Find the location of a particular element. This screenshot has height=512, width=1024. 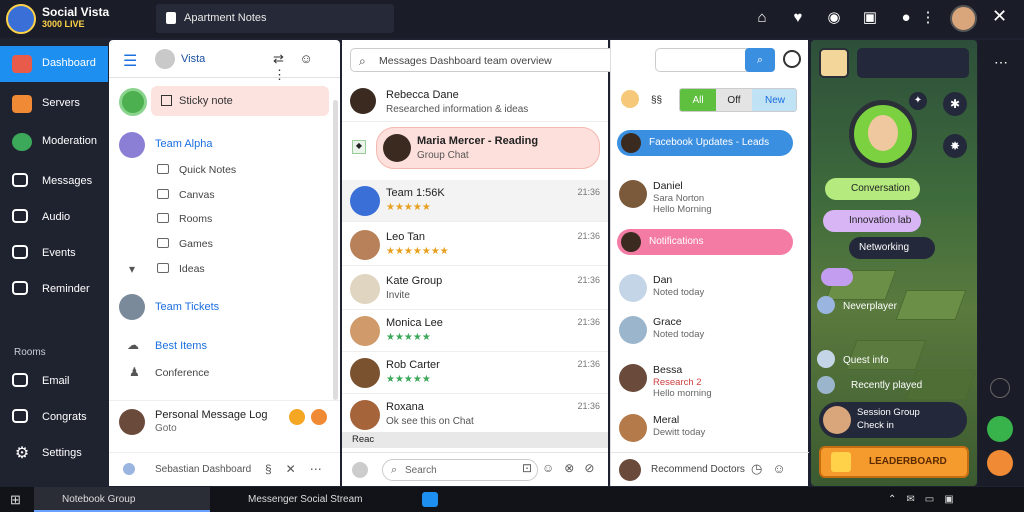

timer-icon is located at coordinates (792, 59).